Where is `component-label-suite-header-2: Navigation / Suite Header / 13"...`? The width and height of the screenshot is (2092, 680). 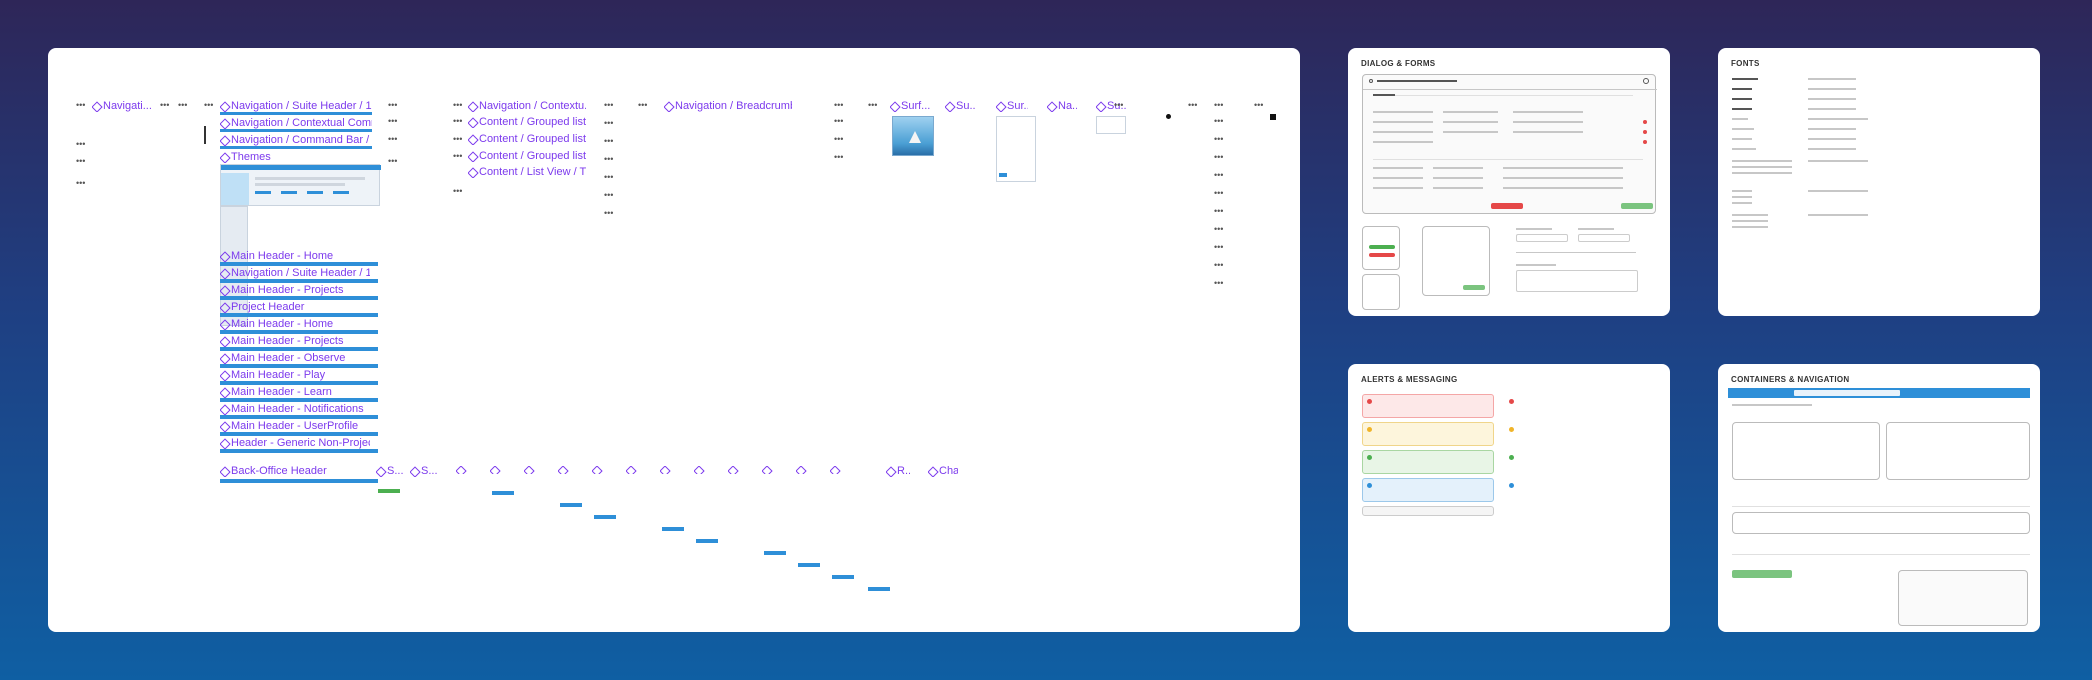 component-label-suite-header-2: Navigation / Suite Header / 13"... is located at coordinates (295, 273).